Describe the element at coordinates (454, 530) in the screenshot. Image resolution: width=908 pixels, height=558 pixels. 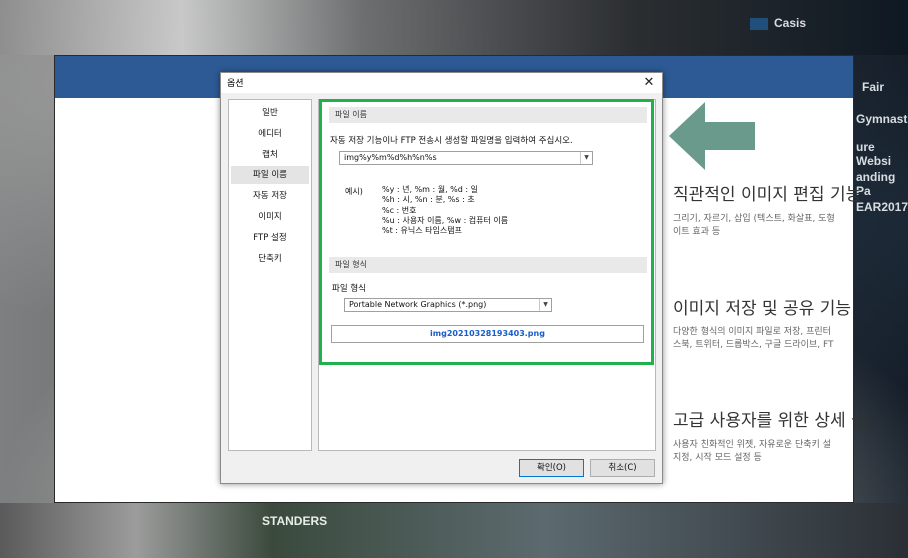
I see `background-bottom-strip` at that location.